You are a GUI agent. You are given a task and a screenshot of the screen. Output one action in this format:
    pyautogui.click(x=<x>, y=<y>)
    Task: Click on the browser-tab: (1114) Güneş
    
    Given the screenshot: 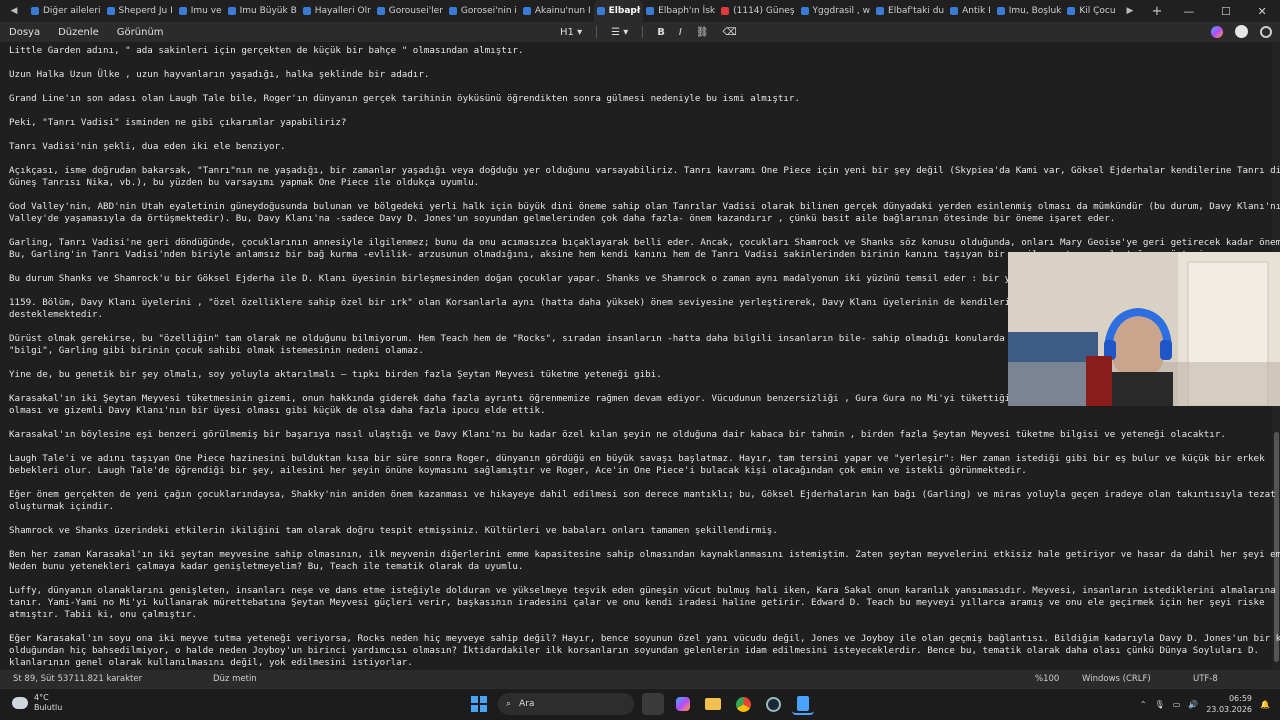 What is the action you would take?
    pyautogui.click(x=757, y=11)
    